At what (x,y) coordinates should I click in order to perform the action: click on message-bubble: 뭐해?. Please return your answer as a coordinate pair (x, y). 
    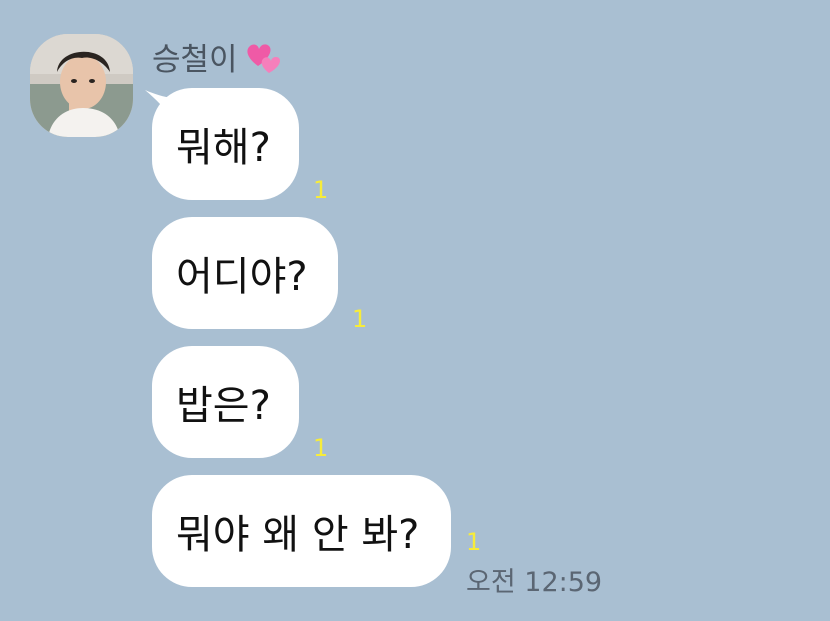
    Looking at the image, I should click on (225, 144).